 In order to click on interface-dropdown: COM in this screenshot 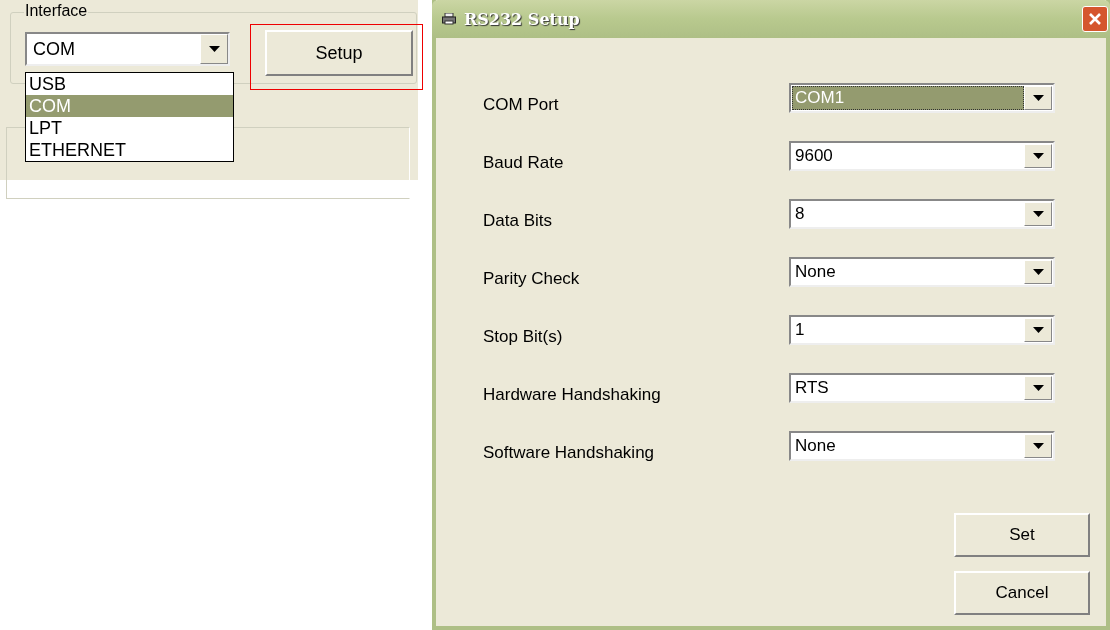, I will do `click(127, 49)`.